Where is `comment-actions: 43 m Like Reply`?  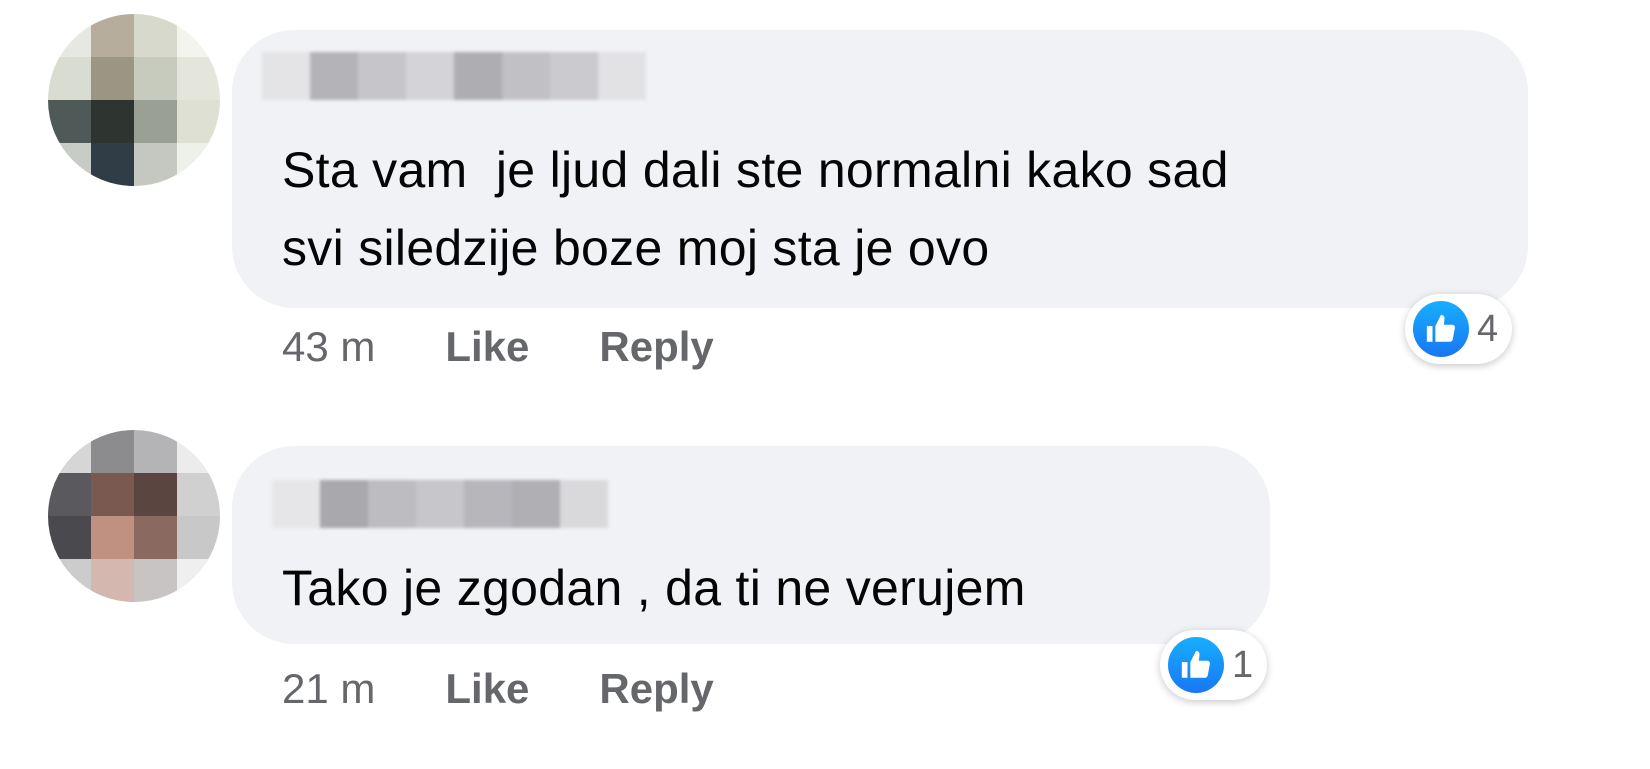 comment-actions: 43 m Like Reply is located at coordinates (533, 347).